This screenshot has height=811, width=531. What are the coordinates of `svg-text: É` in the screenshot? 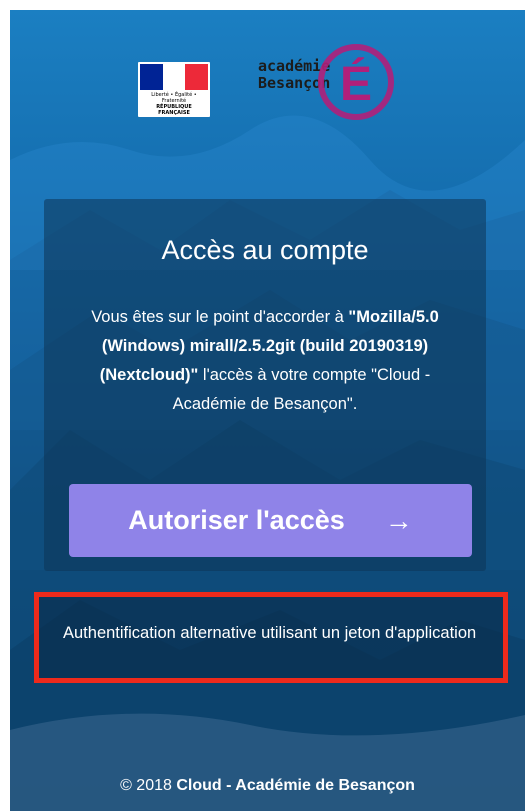 It's located at (356, 84).